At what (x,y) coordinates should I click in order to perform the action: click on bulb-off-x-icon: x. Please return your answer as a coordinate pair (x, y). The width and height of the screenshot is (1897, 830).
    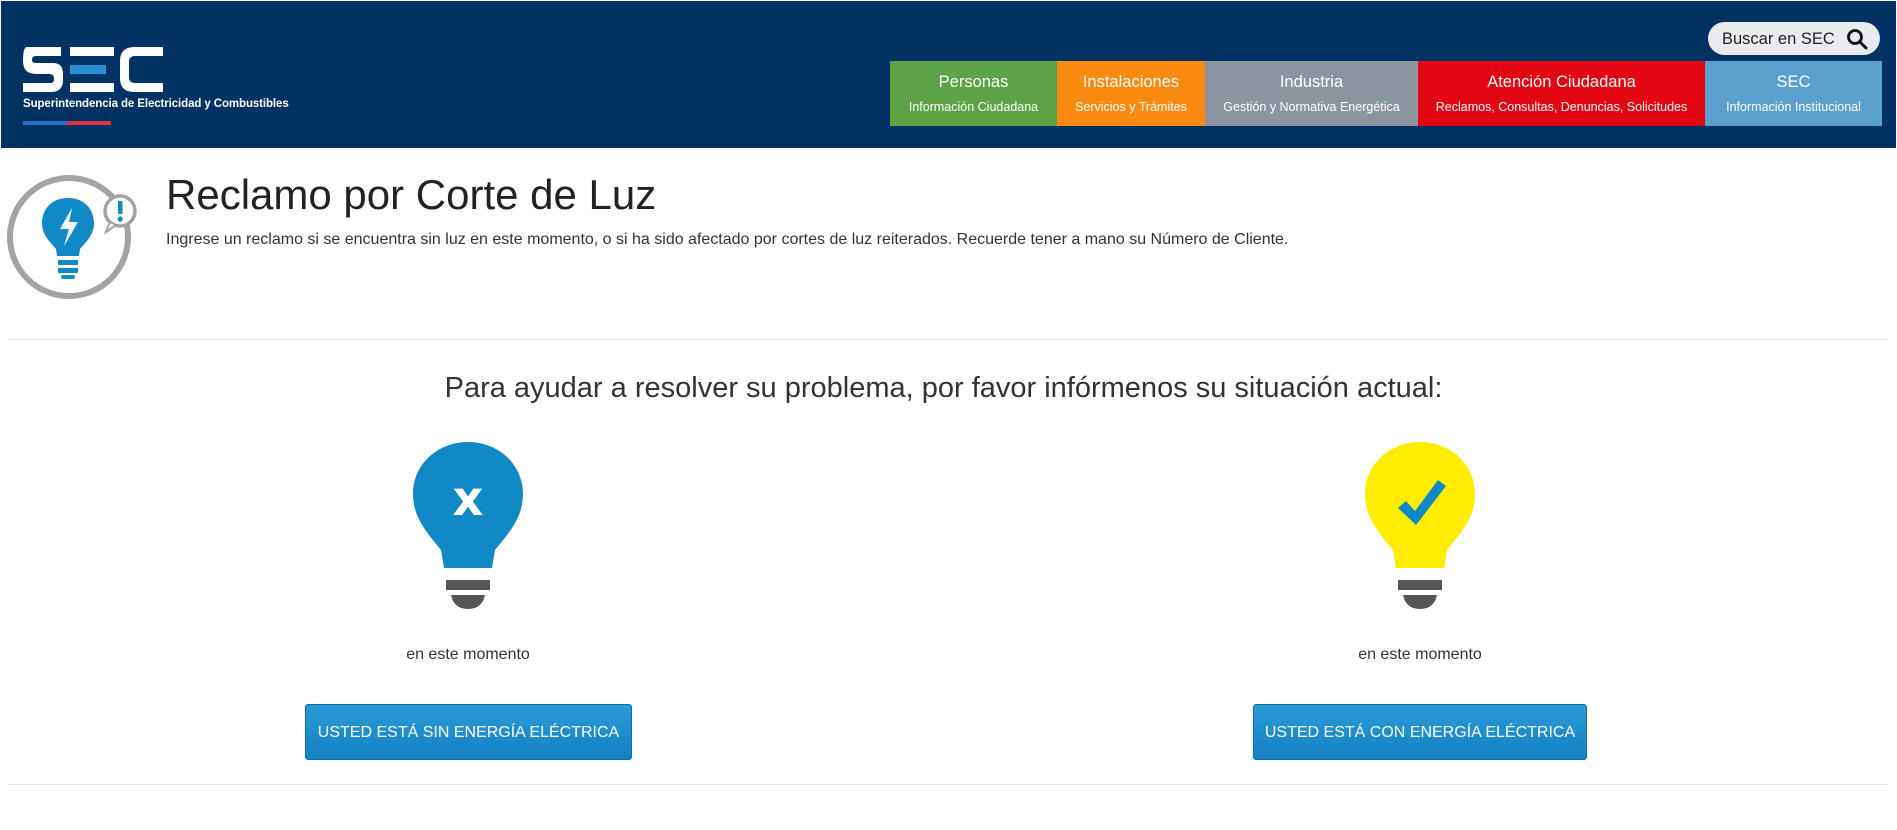
    Looking at the image, I should click on (468, 525).